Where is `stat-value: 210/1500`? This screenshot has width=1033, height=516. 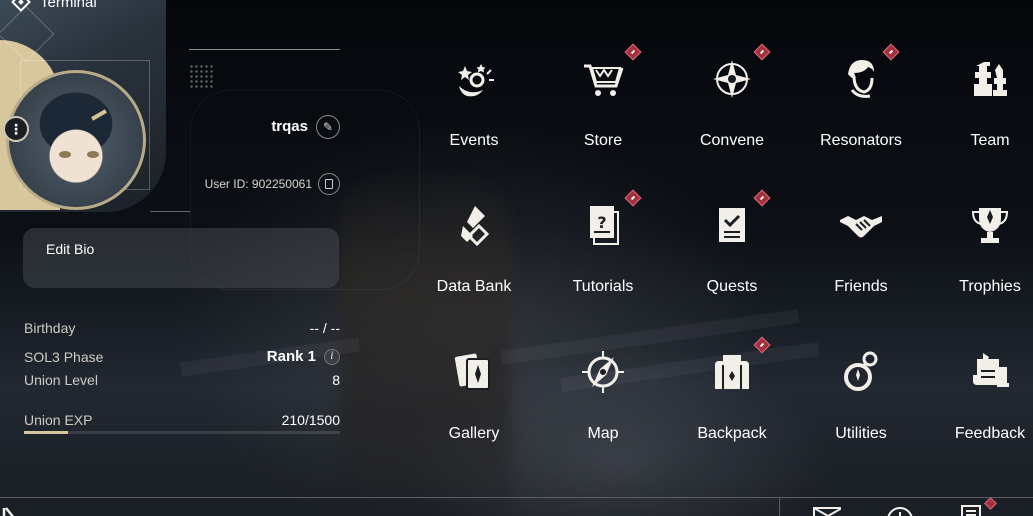 stat-value: 210/1500 is located at coordinates (310, 420).